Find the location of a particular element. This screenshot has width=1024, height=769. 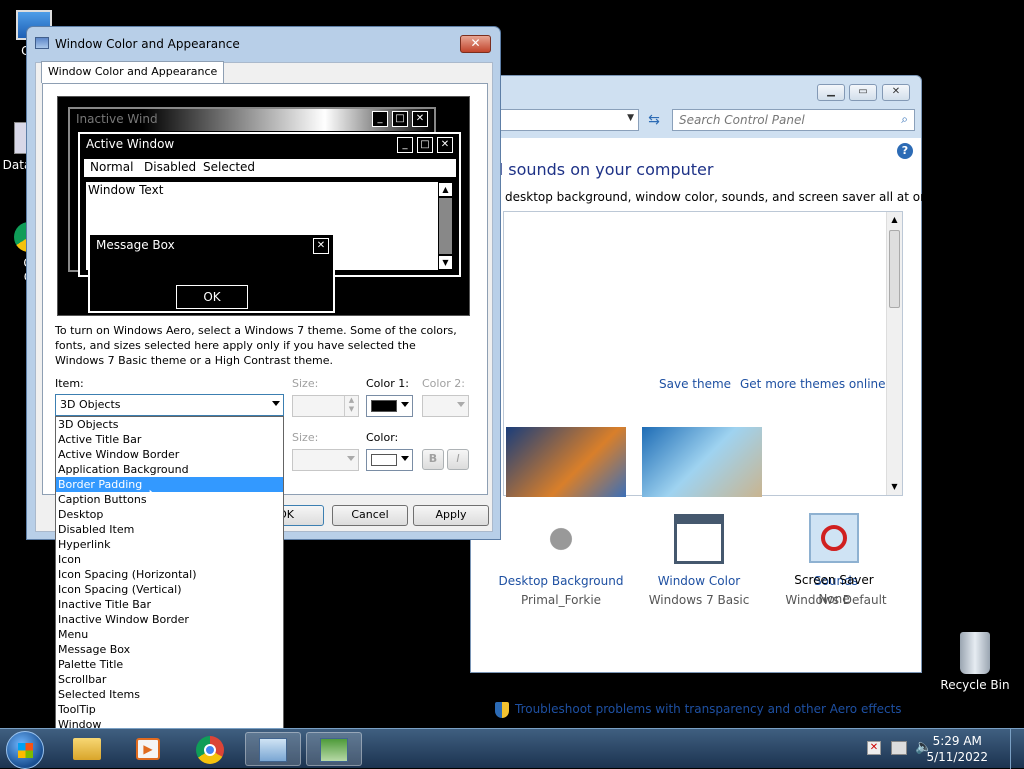

tab-window-color-appearance: Window Color and Appearance is located at coordinates (133, 72).